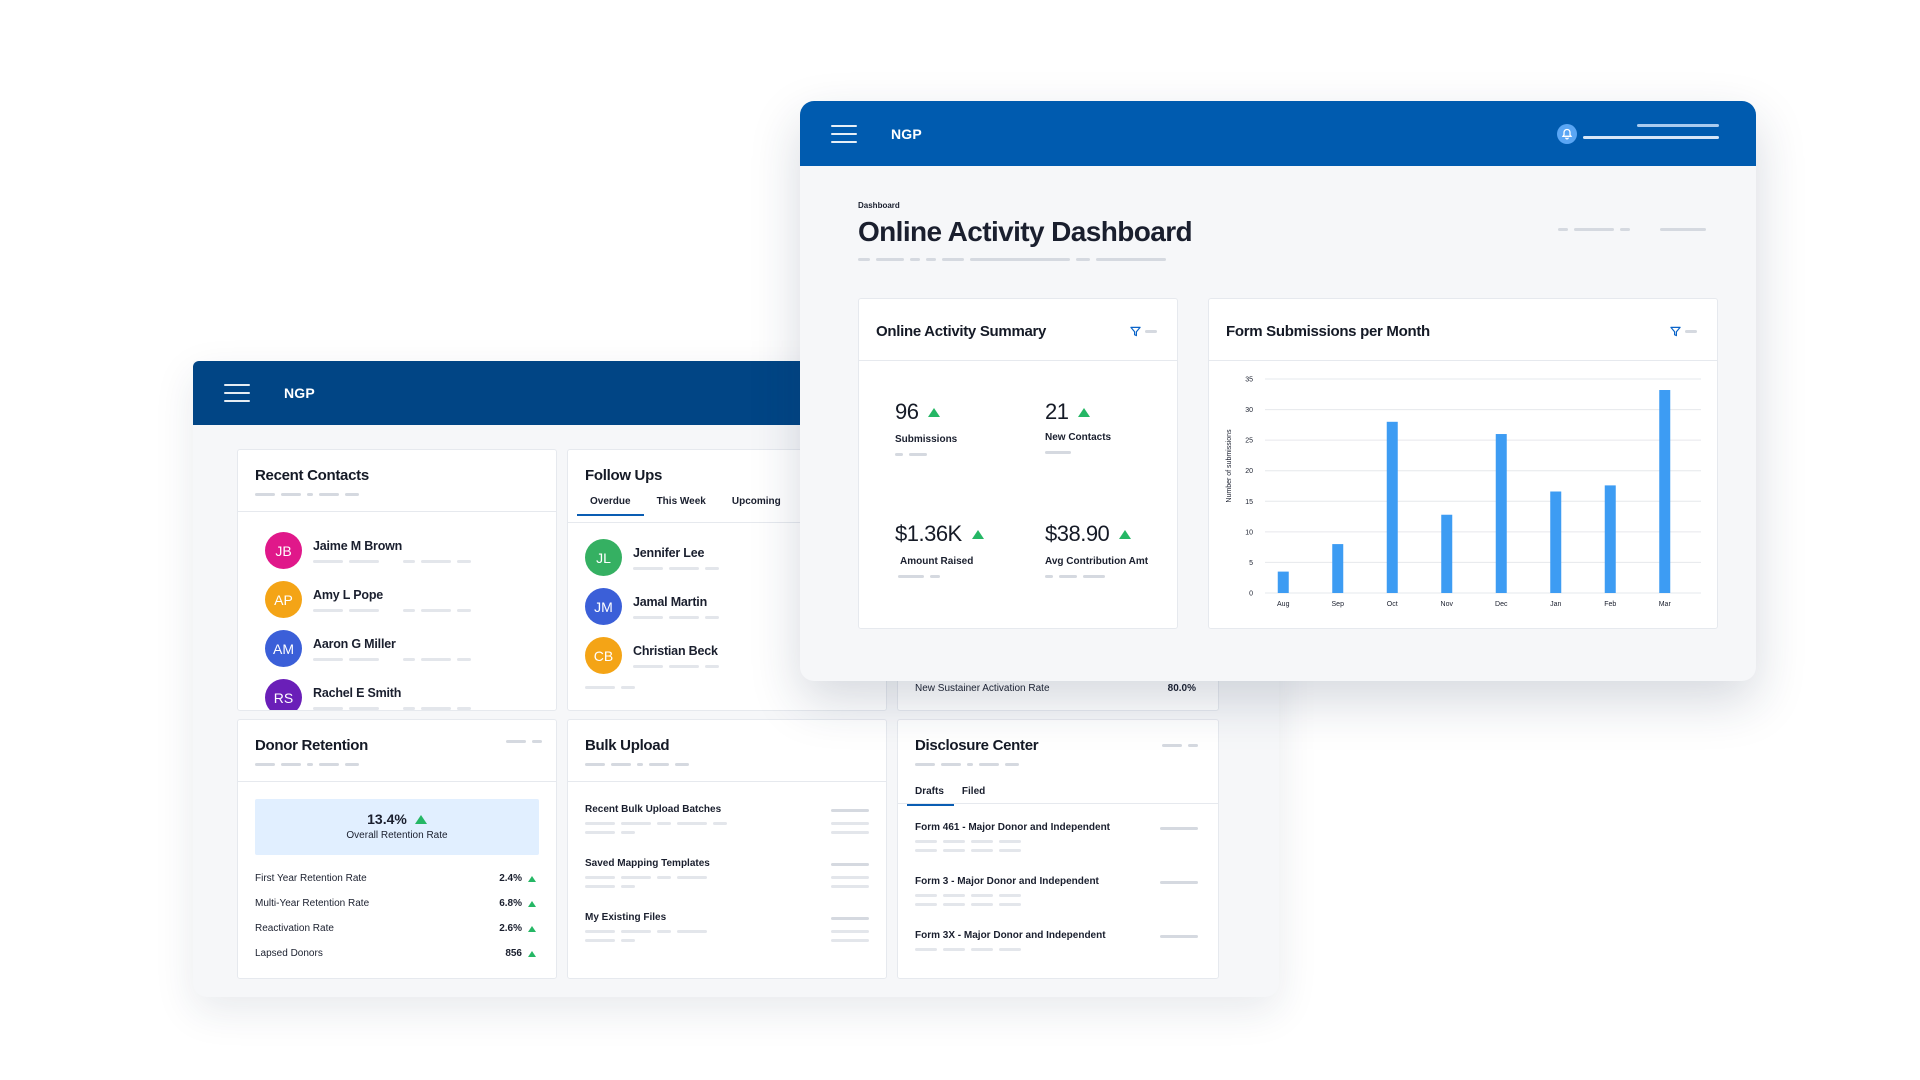 Image resolution: width=1920 pixels, height=1080 pixels. Describe the element at coordinates (1338, 604) in the screenshot. I see `x-tick-label: Sep` at that location.